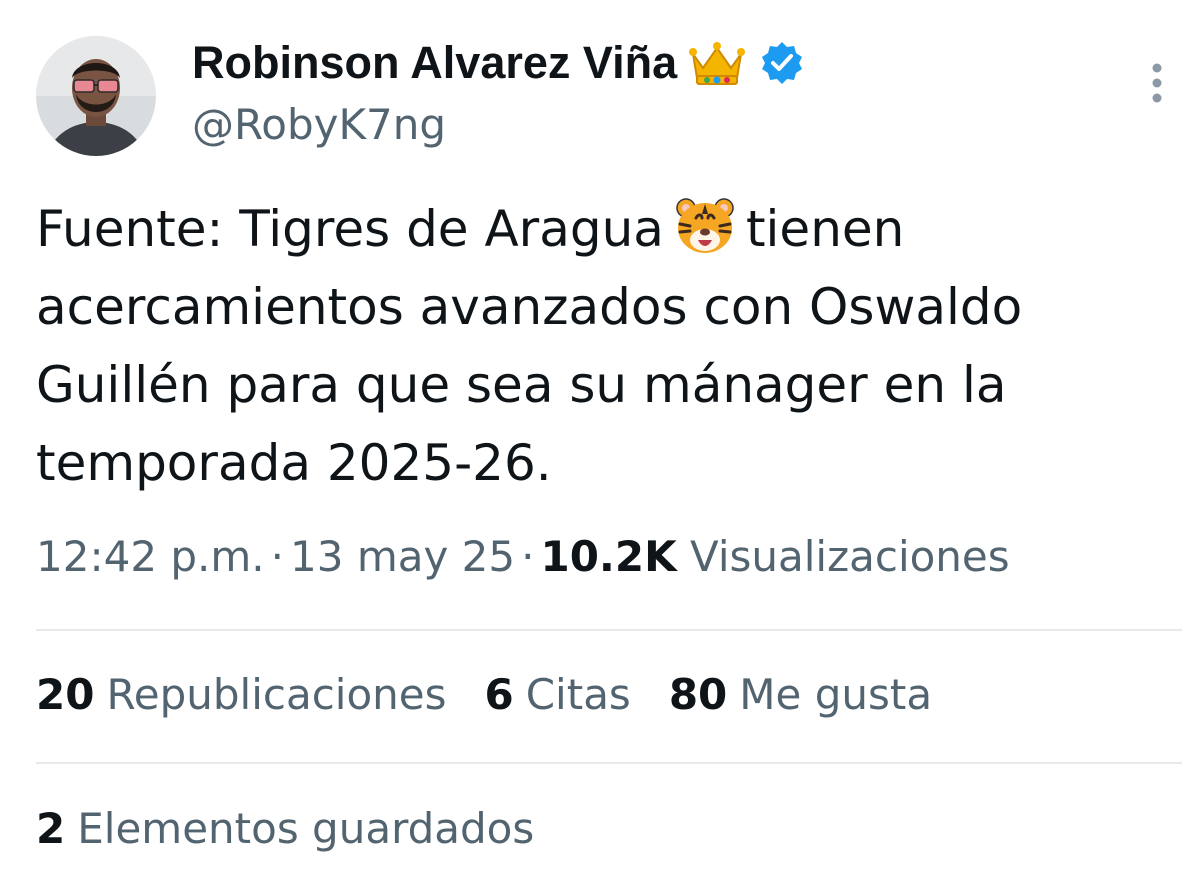 The width and height of the screenshot is (1200, 890). I want to click on likes-label: Me gusta, so click(836, 694).